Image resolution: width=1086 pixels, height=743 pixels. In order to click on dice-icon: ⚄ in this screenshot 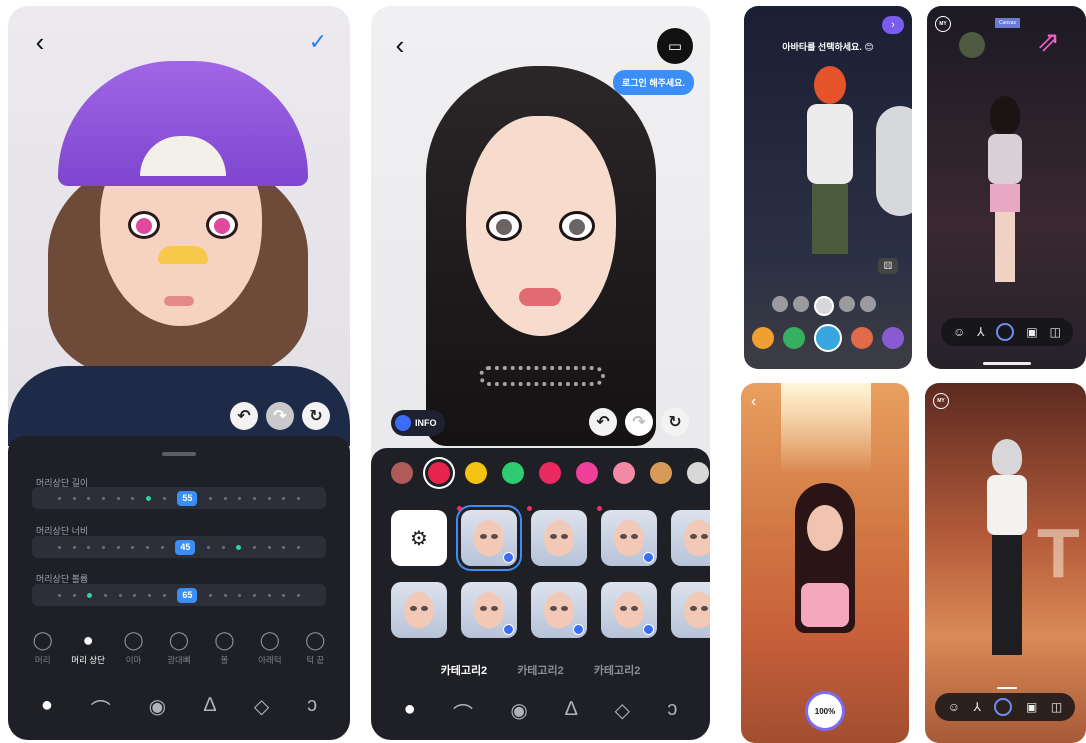, I will do `click(888, 266)`.